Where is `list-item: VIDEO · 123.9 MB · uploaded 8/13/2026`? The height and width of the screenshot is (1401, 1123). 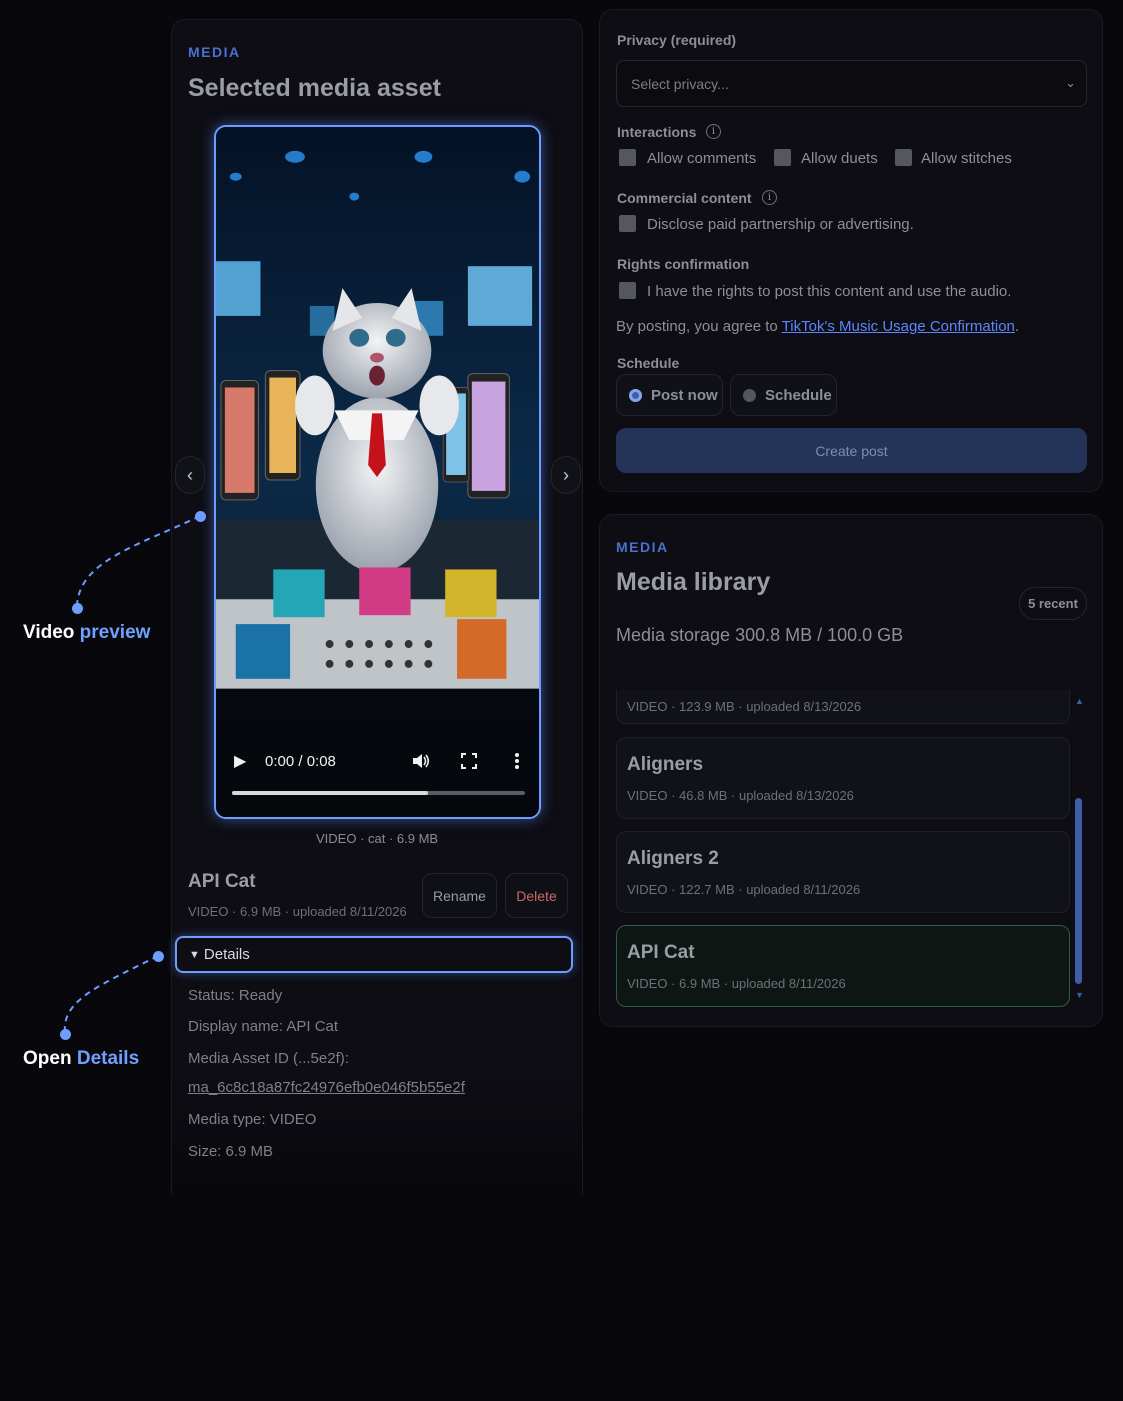
list-item: VIDEO · 123.9 MB · uploaded 8/13/2026 is located at coordinates (843, 707).